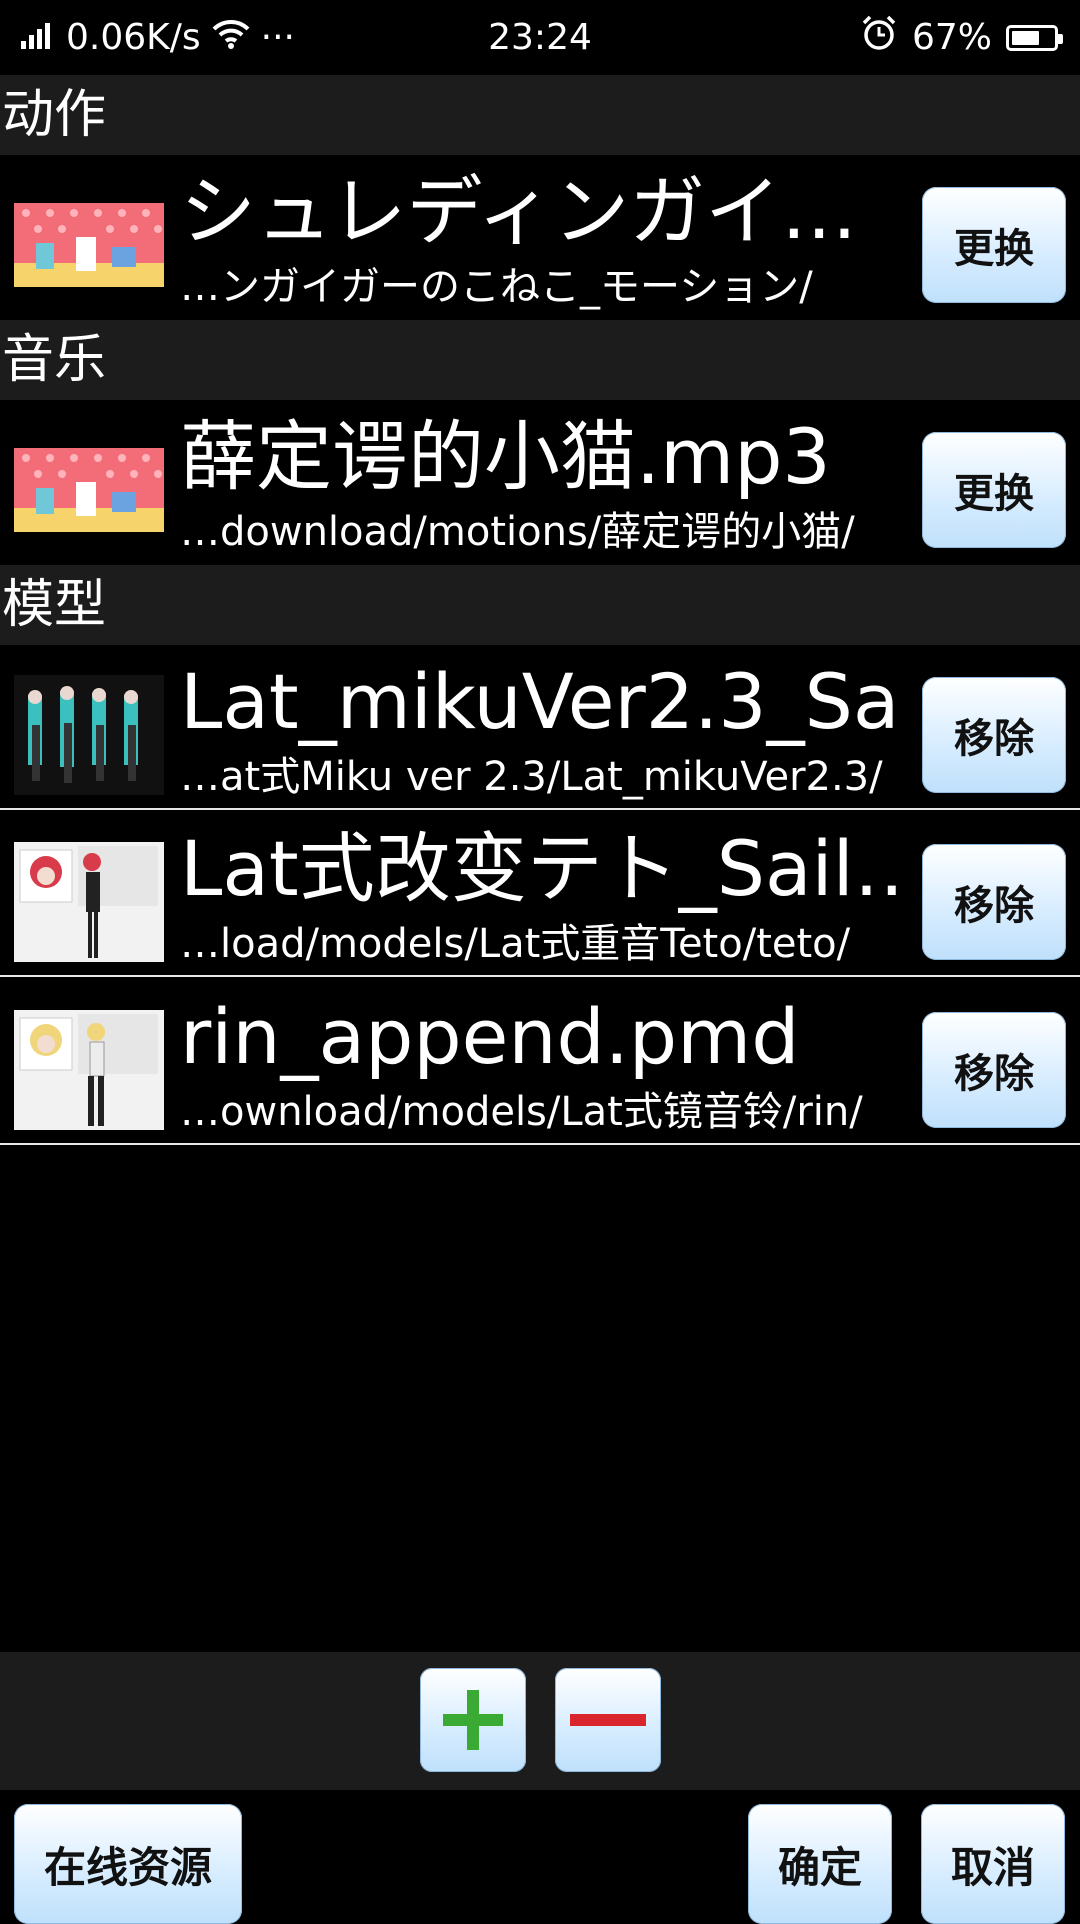  Describe the element at coordinates (994, 490) in the screenshot. I see `replace-music-button: 更换` at that location.